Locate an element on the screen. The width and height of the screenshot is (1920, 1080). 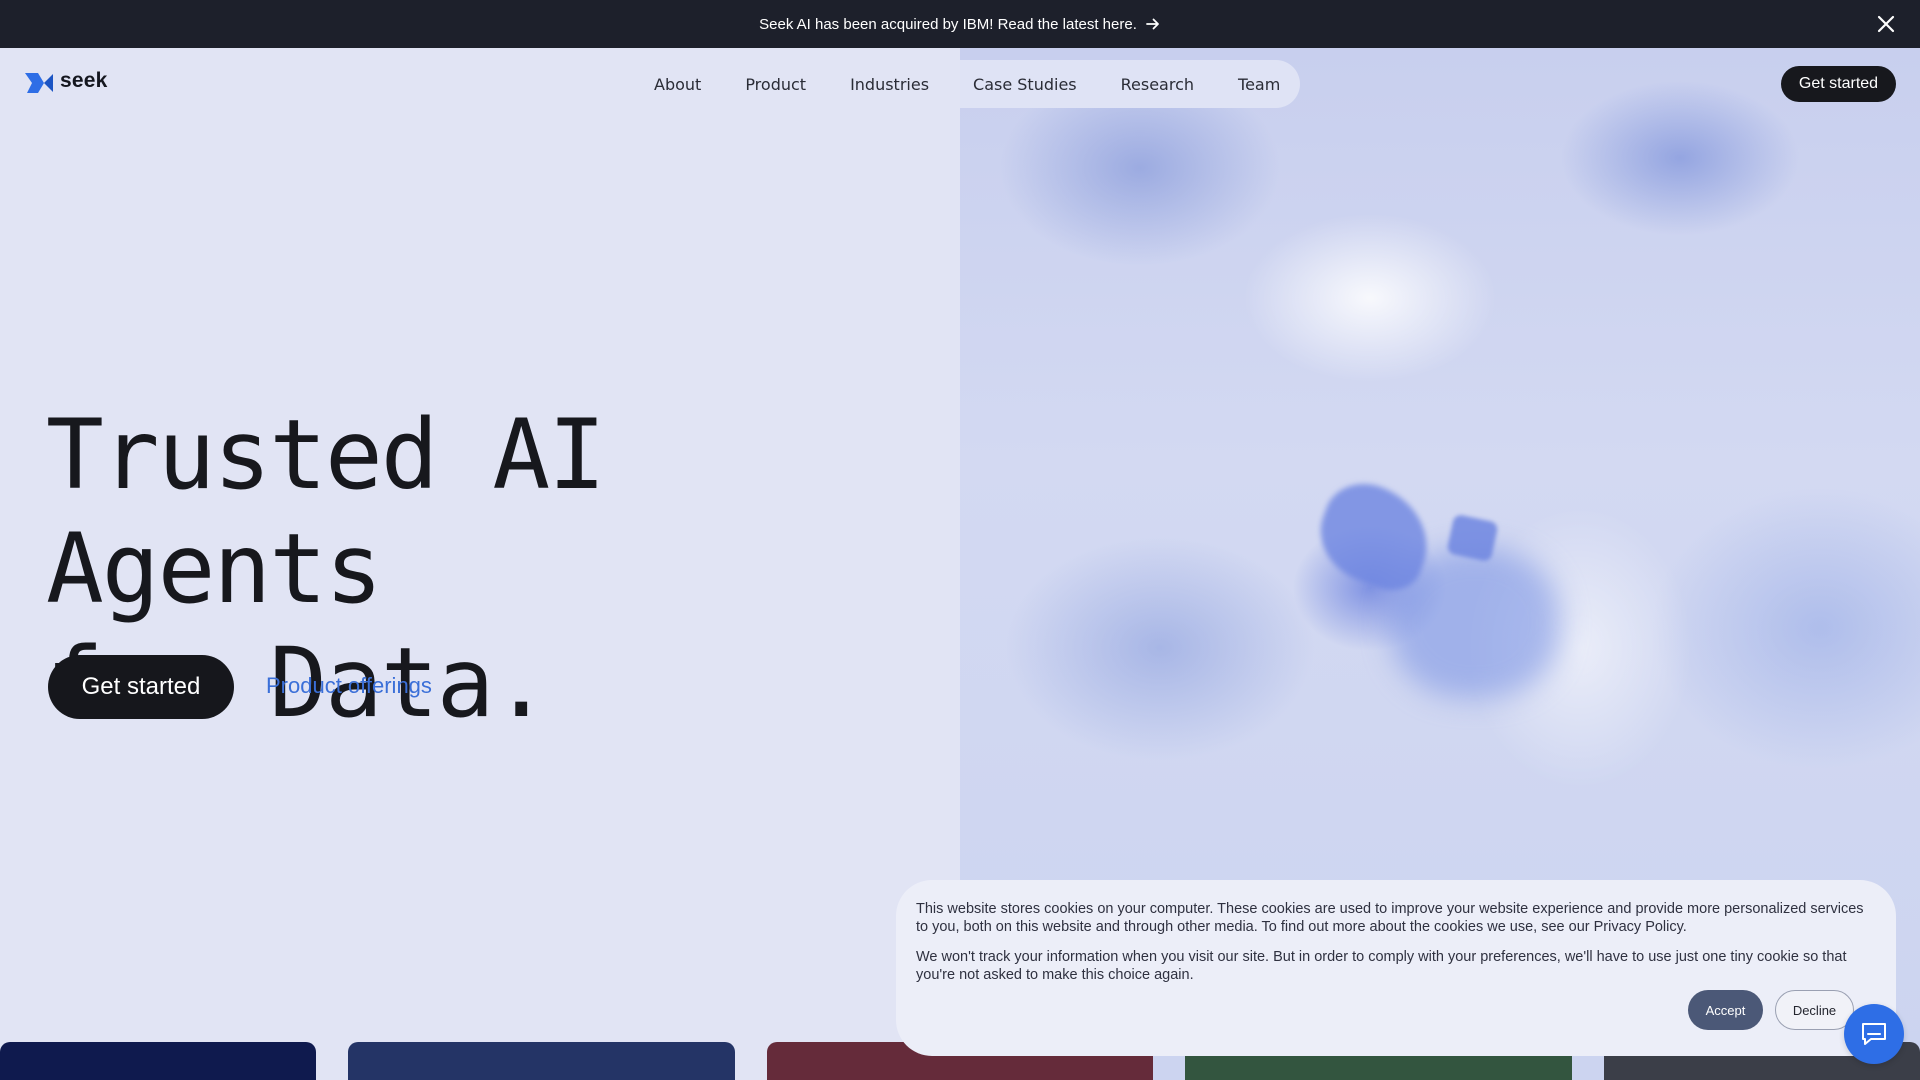
nav-item-about: About is located at coordinates (677, 84).